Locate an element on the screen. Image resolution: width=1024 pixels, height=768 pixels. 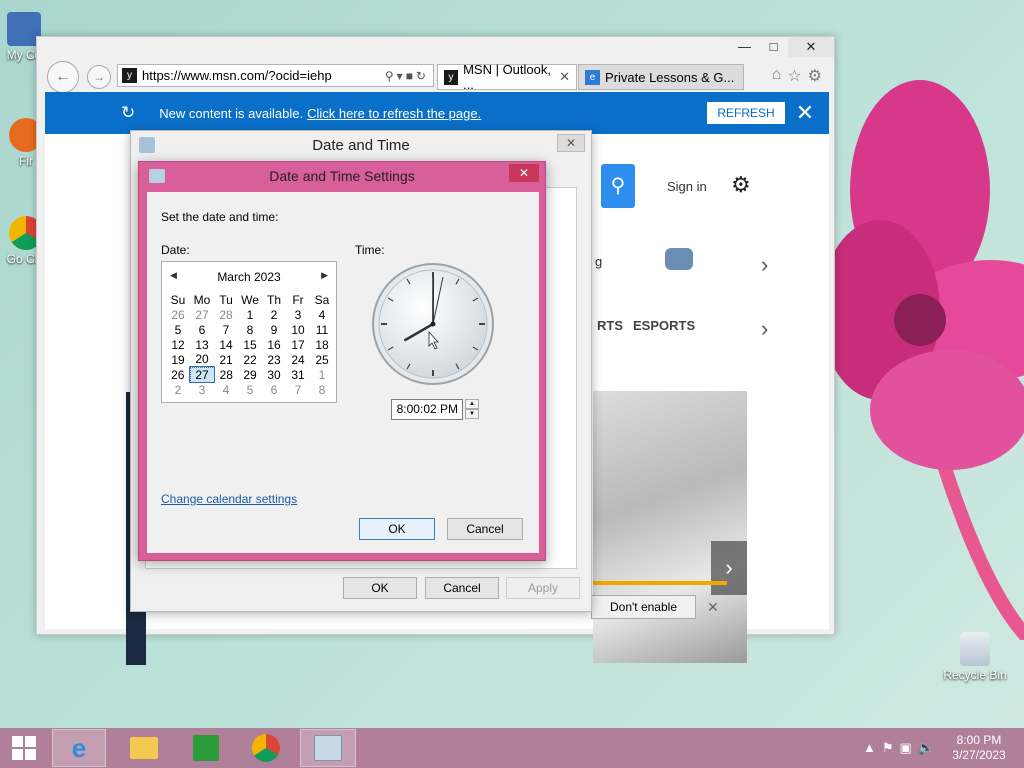
window-controls: — □ ✕ is located at coordinates (782, 47).